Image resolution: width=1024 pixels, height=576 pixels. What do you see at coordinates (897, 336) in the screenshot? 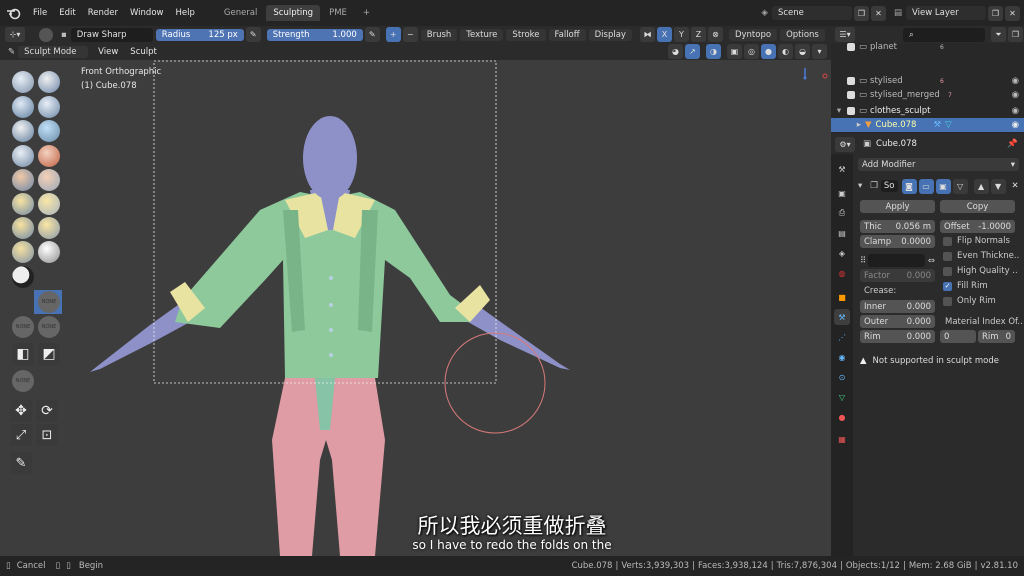
I see `rim-crease-field: Rim 0.000` at bounding box center [897, 336].